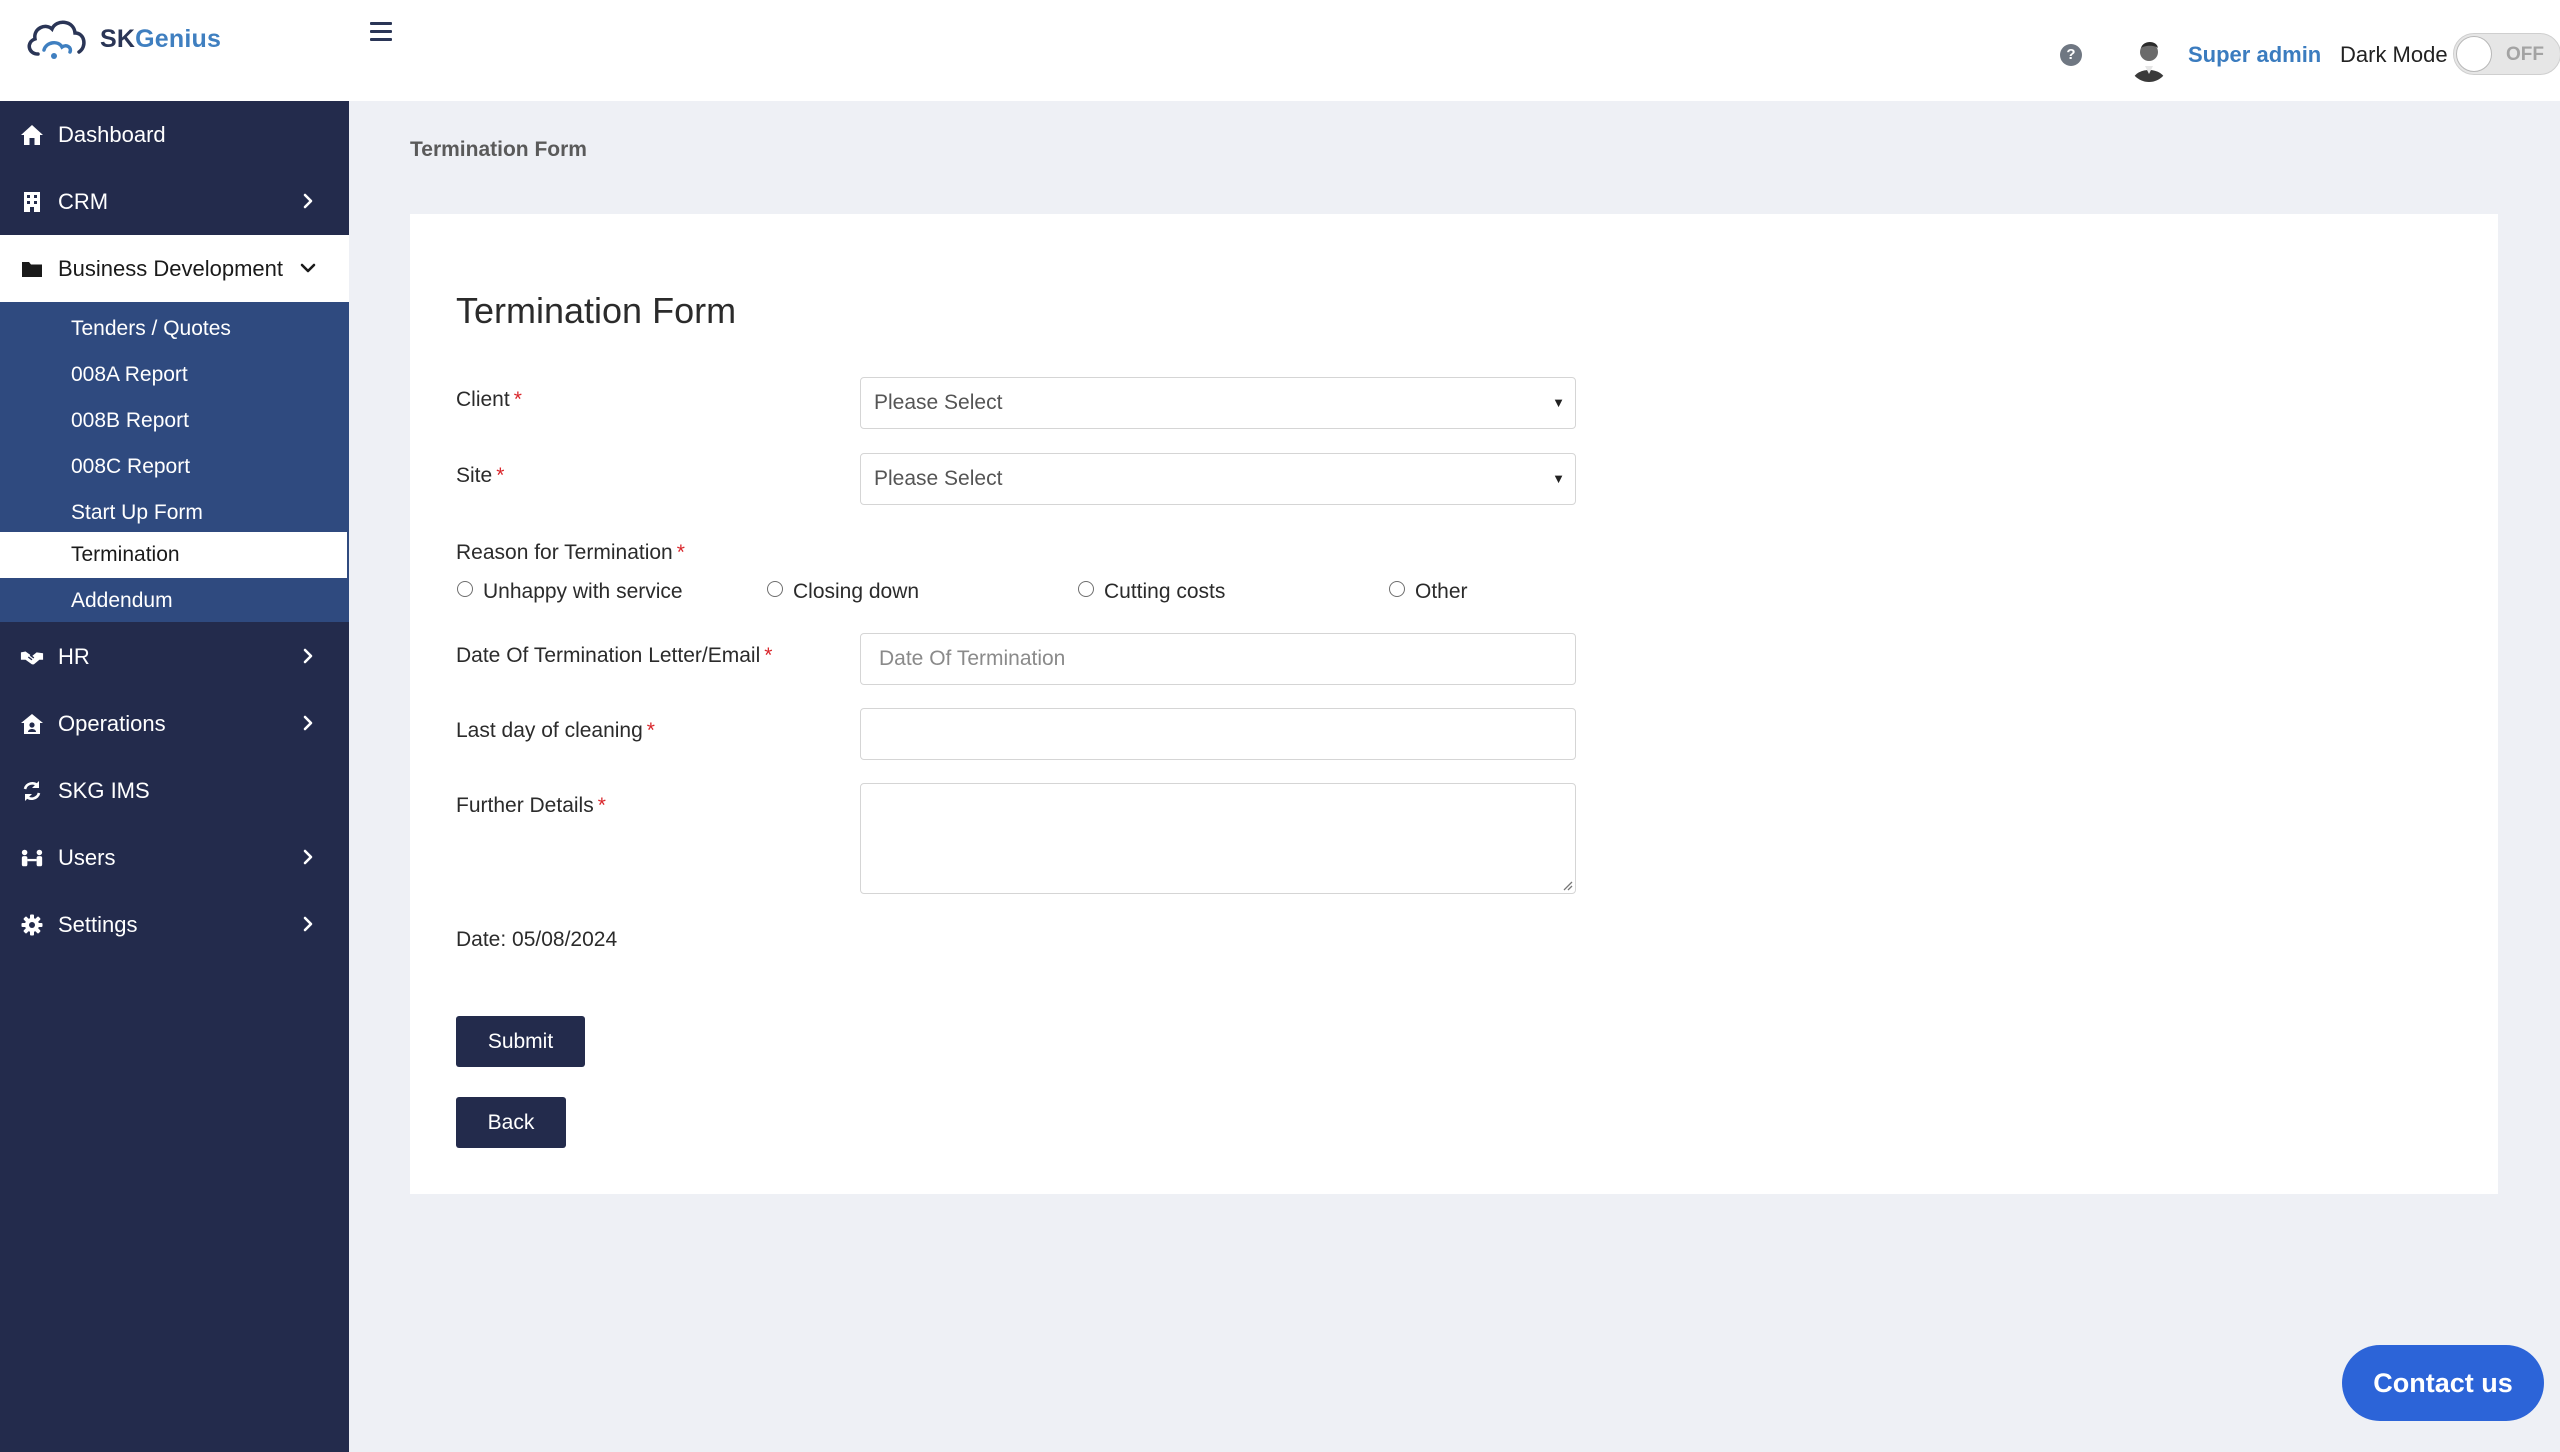 This screenshot has height=1452, width=2560. I want to click on building-icon, so click(32, 202).